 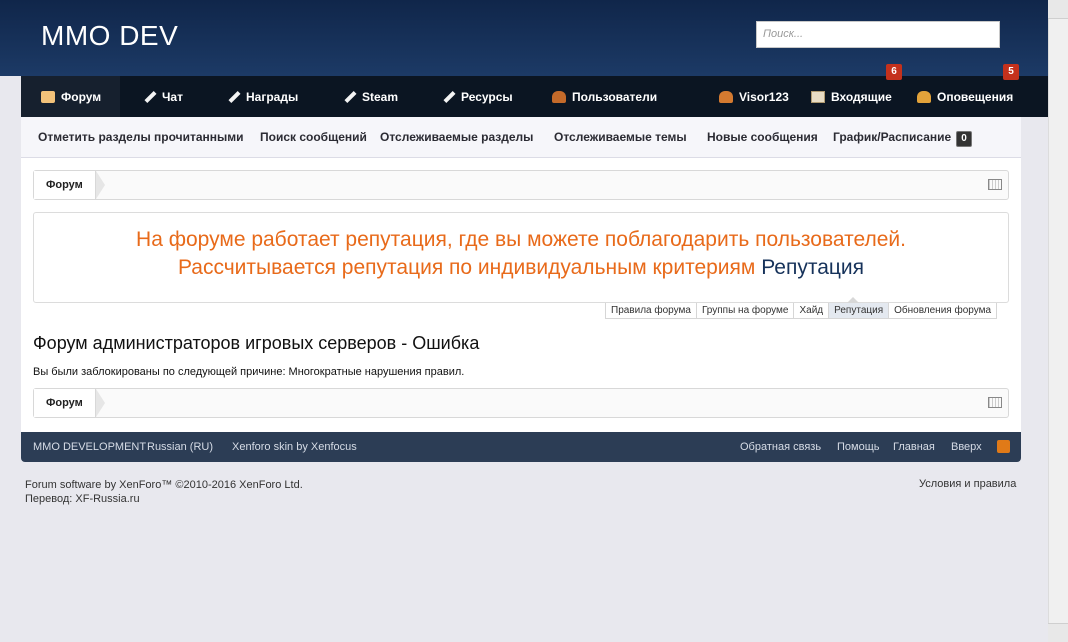 I want to click on schedule-label: График/Расписание, so click(x=892, y=137).